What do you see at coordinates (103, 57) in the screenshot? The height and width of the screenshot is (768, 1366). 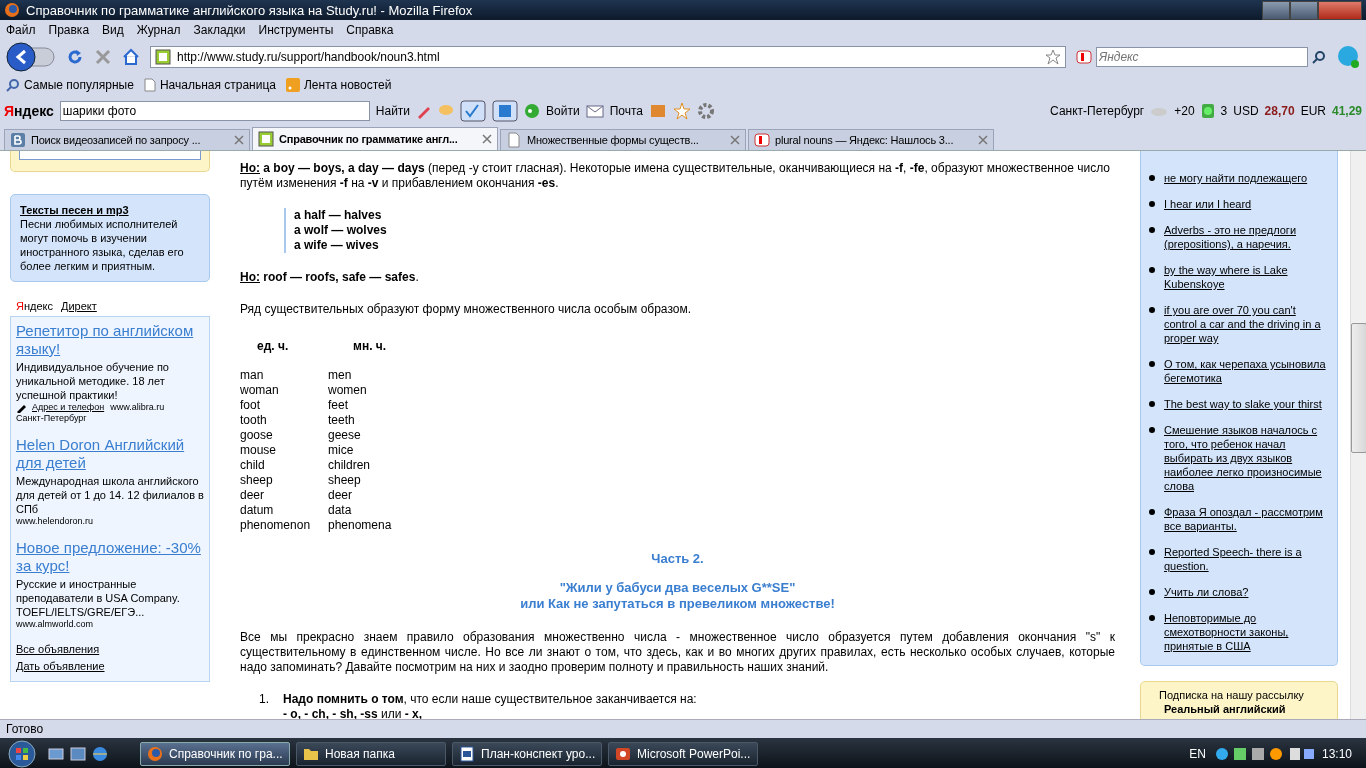 I see `stop-icon` at bounding box center [103, 57].